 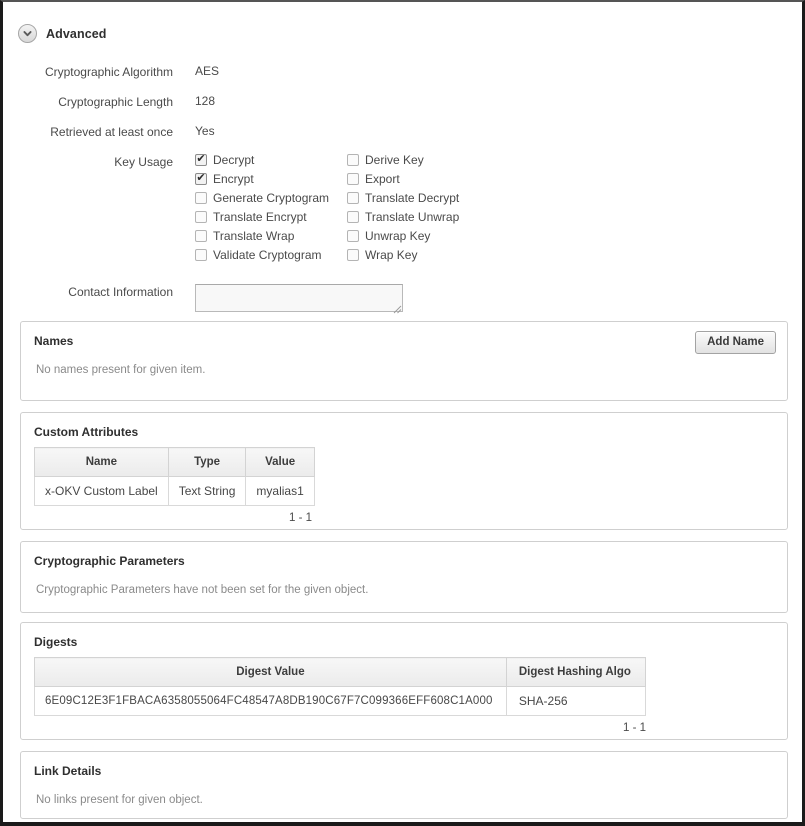 What do you see at coordinates (260, 217) in the screenshot?
I see `checkbox-label: Translate Encrypt` at bounding box center [260, 217].